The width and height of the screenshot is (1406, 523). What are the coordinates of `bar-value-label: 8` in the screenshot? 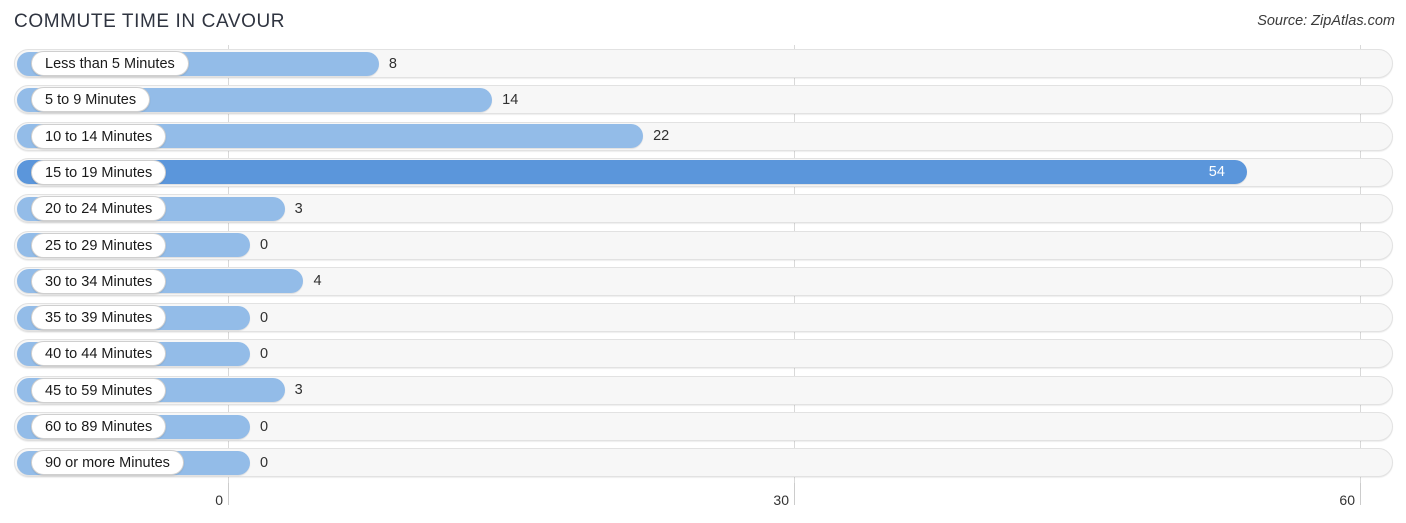 It's located at (392, 63).